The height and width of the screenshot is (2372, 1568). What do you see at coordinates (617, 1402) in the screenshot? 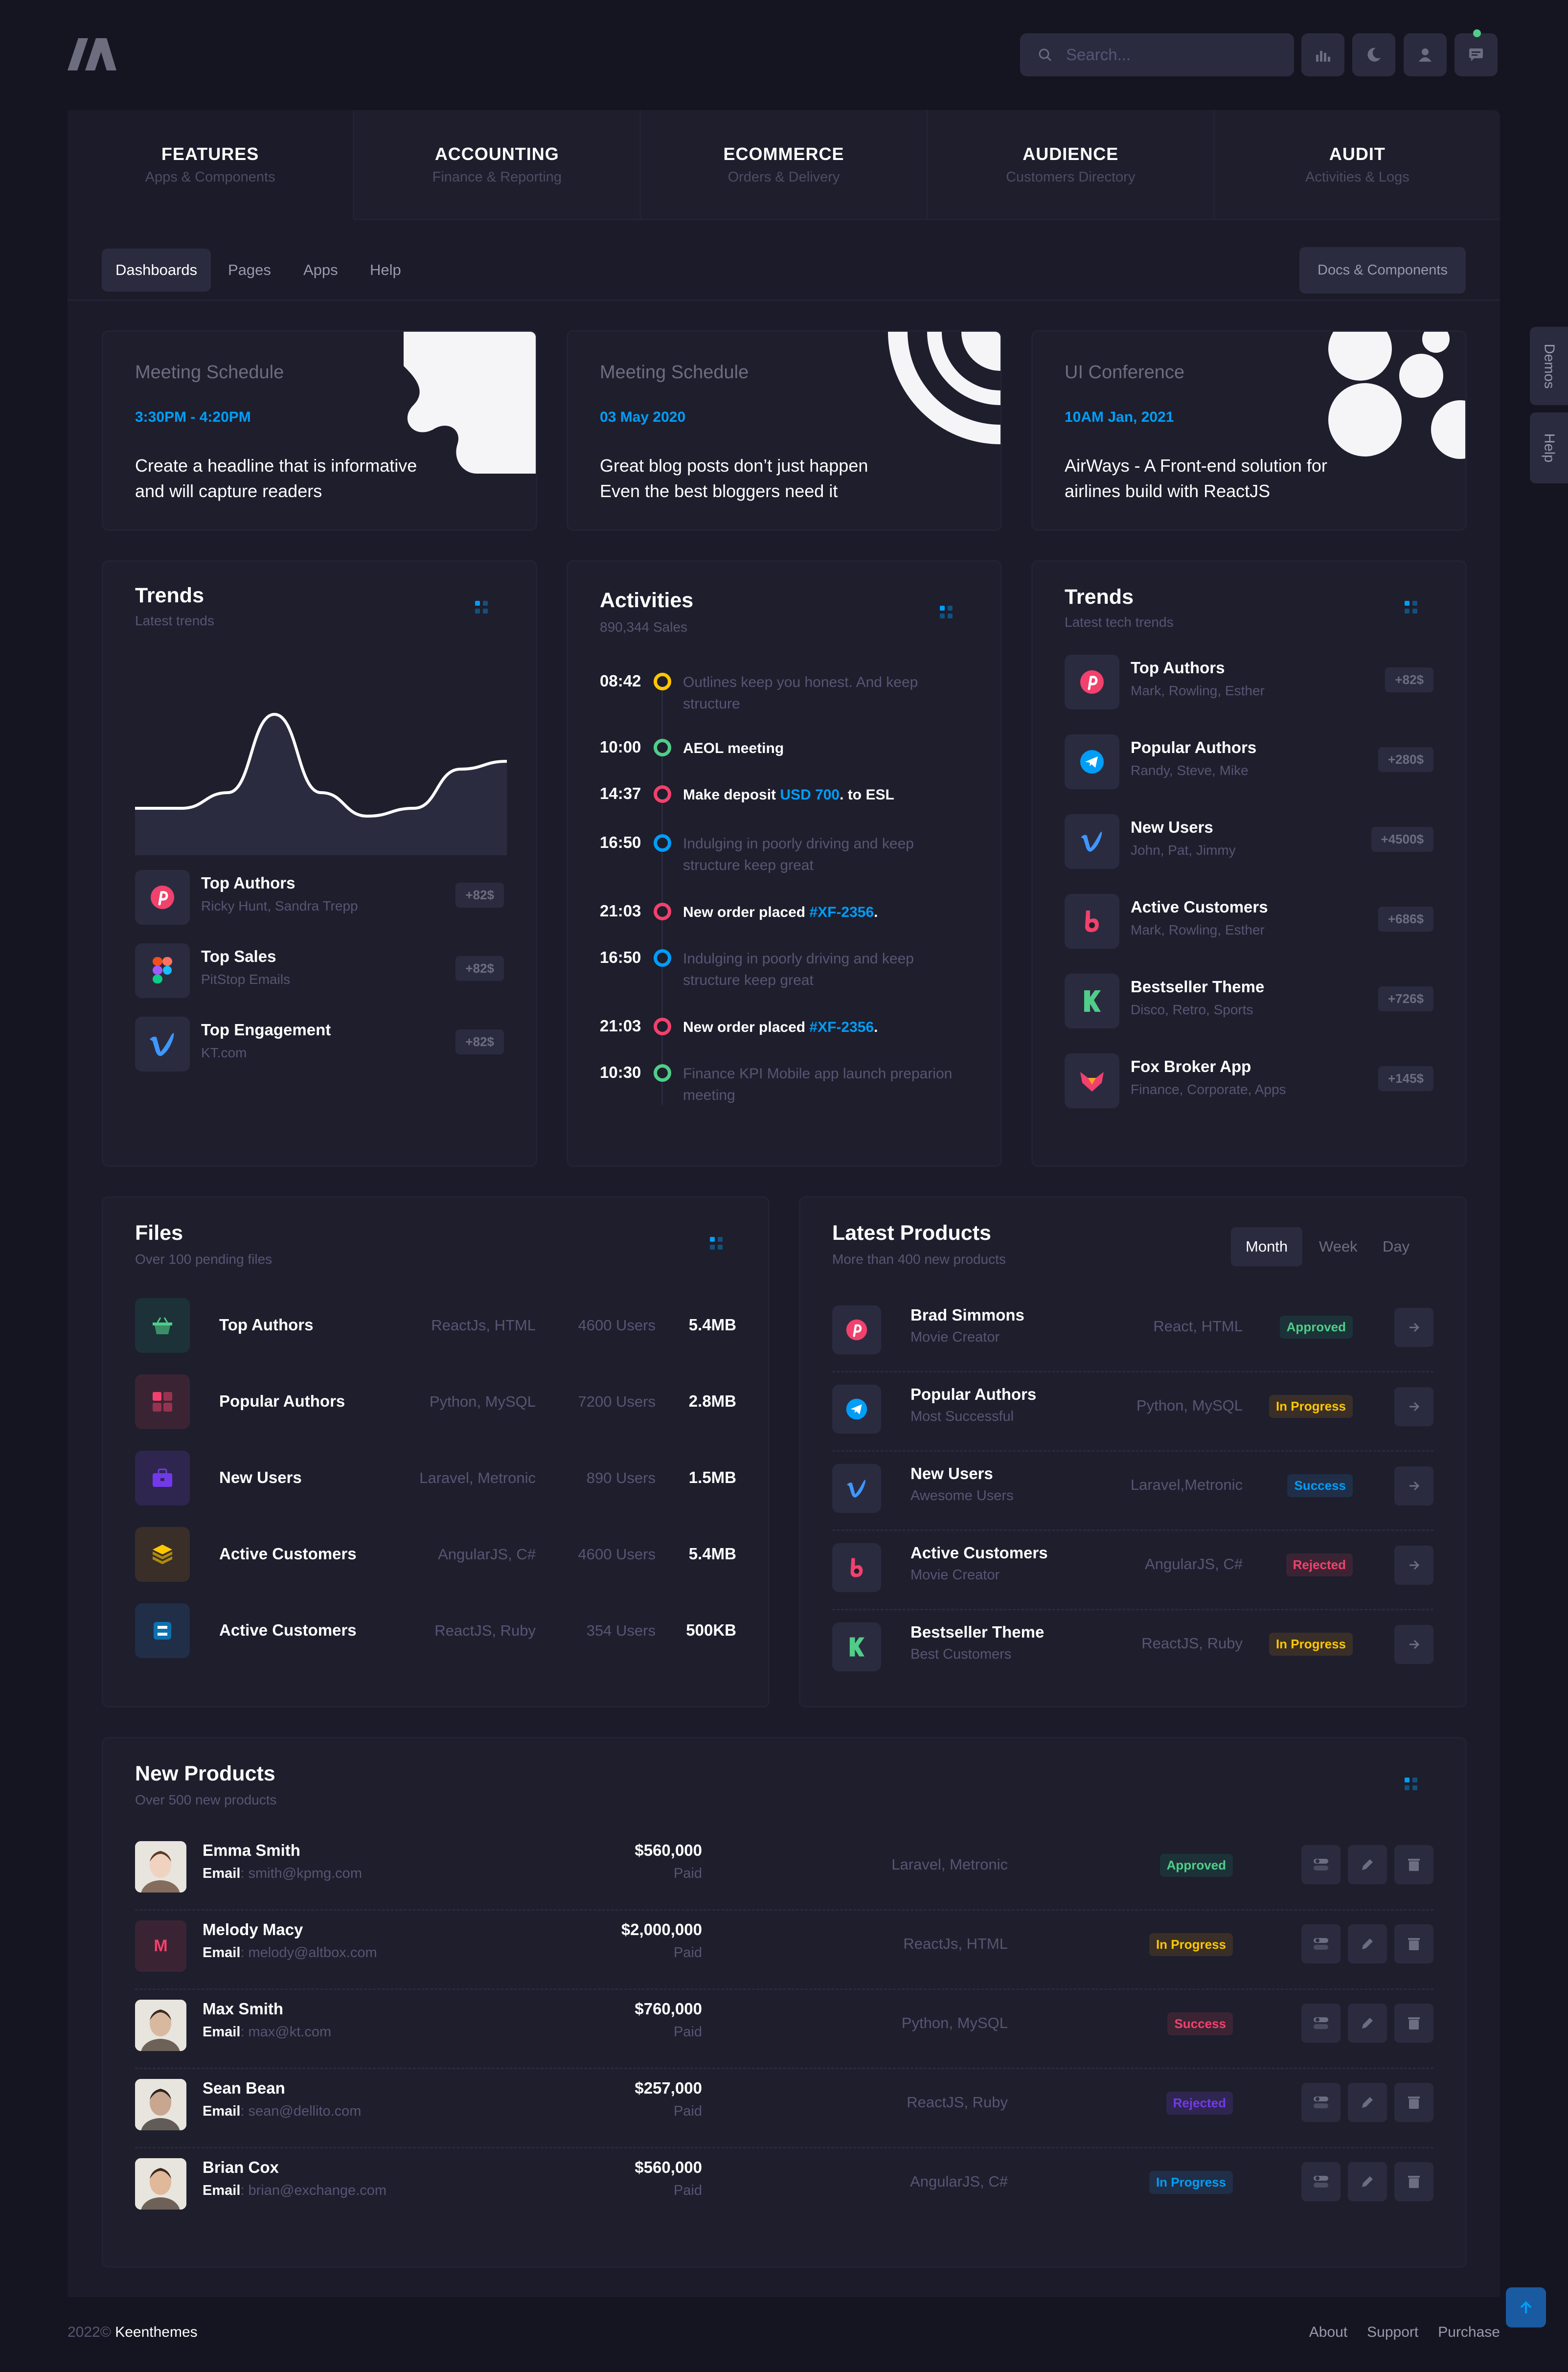
I see `file-users: 7200 Users` at bounding box center [617, 1402].